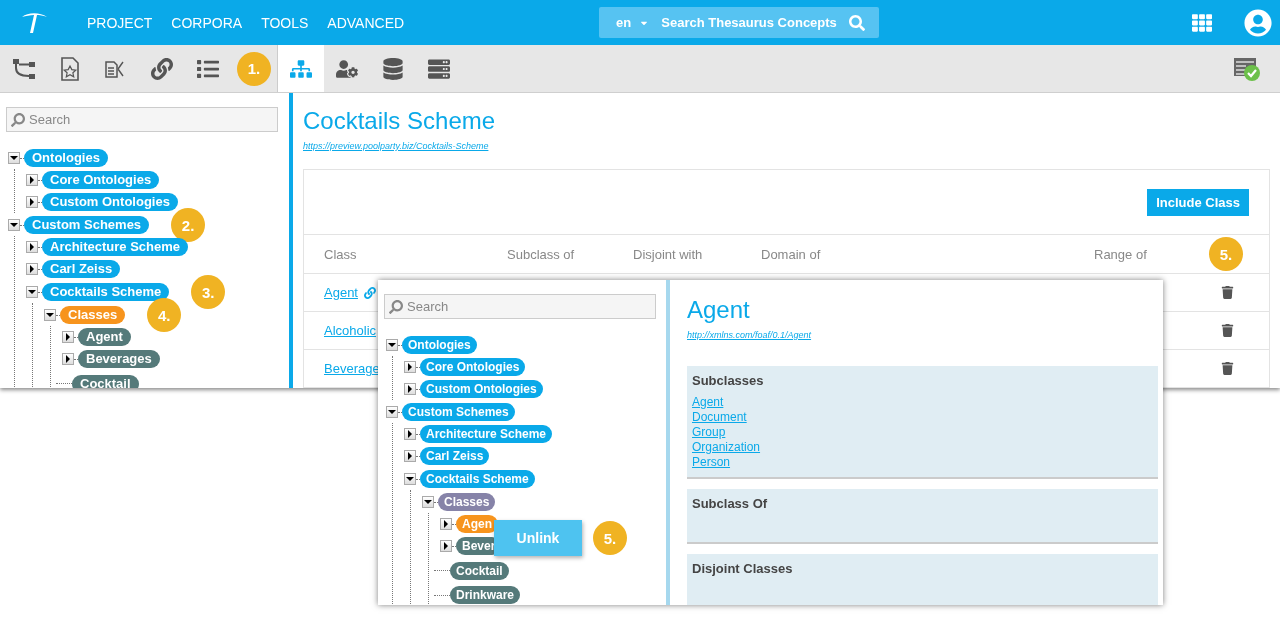 The image size is (1280, 617). What do you see at coordinates (711, 462) in the screenshot?
I see `class-link: Person` at bounding box center [711, 462].